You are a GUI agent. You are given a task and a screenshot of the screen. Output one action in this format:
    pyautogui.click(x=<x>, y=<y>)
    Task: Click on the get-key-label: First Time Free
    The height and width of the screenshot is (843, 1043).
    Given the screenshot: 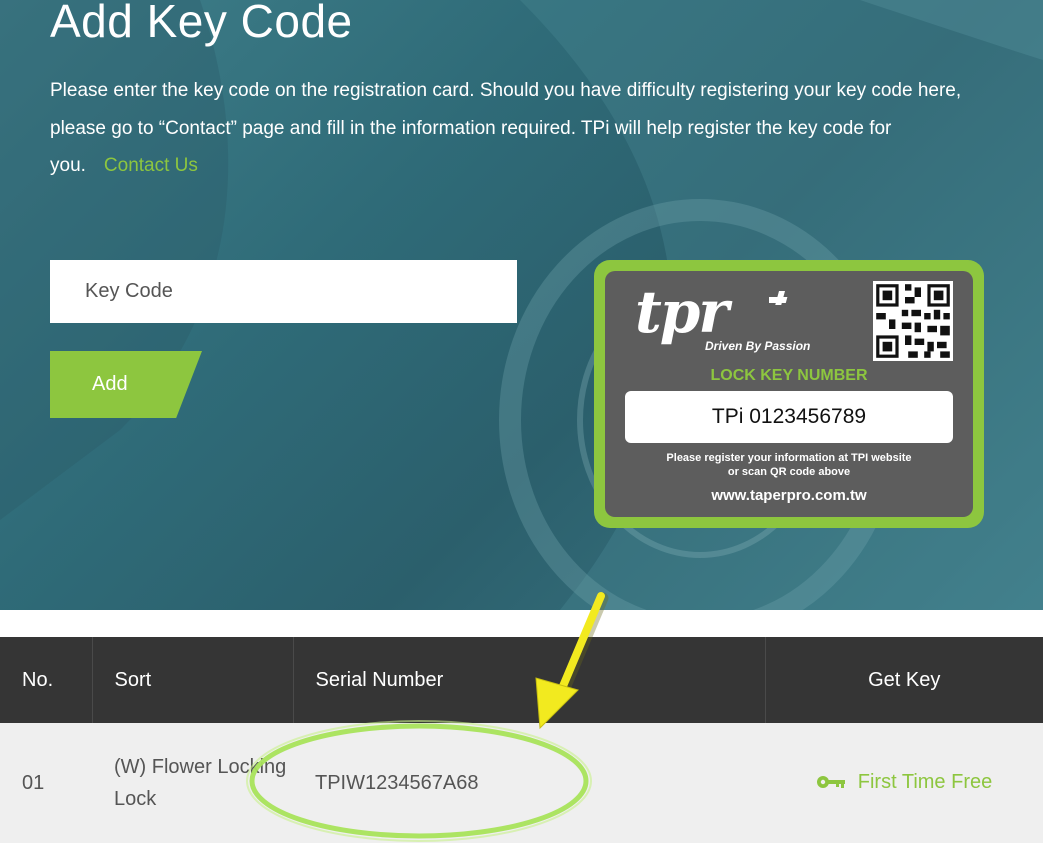 What is the action you would take?
    pyautogui.click(x=925, y=781)
    